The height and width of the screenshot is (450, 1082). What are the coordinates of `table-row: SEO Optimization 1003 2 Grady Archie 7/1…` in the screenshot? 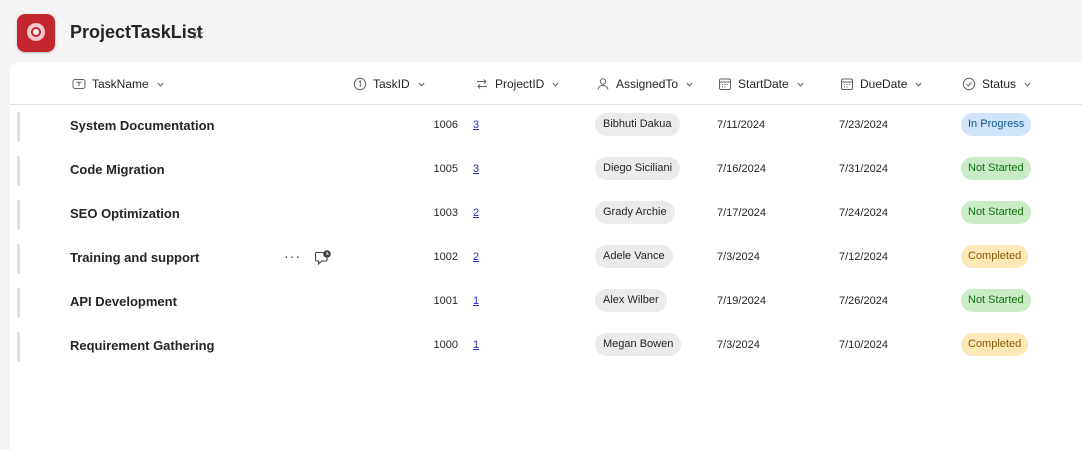 It's located at (546, 215).